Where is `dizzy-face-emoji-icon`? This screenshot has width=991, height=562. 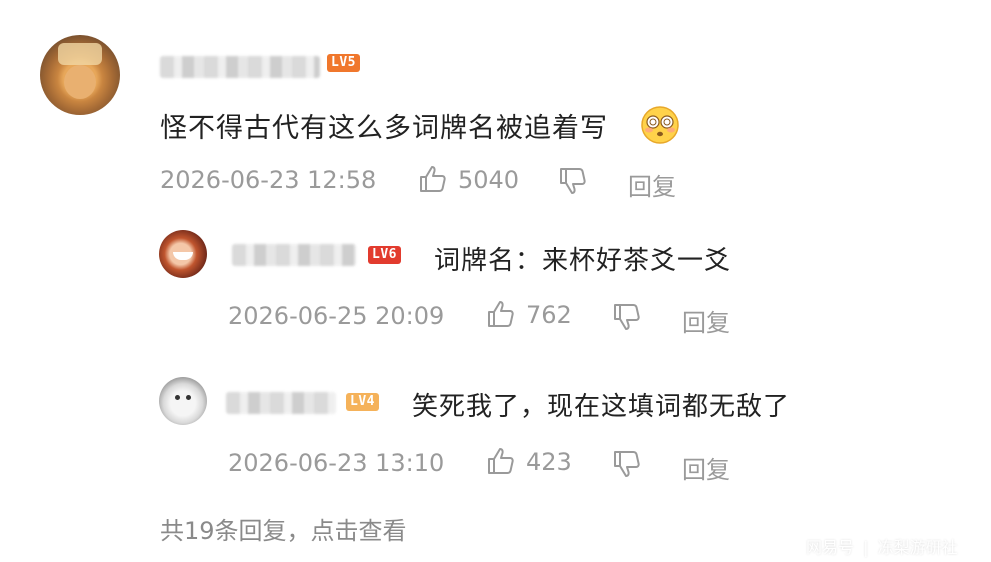
dizzy-face-emoji-icon is located at coordinates (660, 125).